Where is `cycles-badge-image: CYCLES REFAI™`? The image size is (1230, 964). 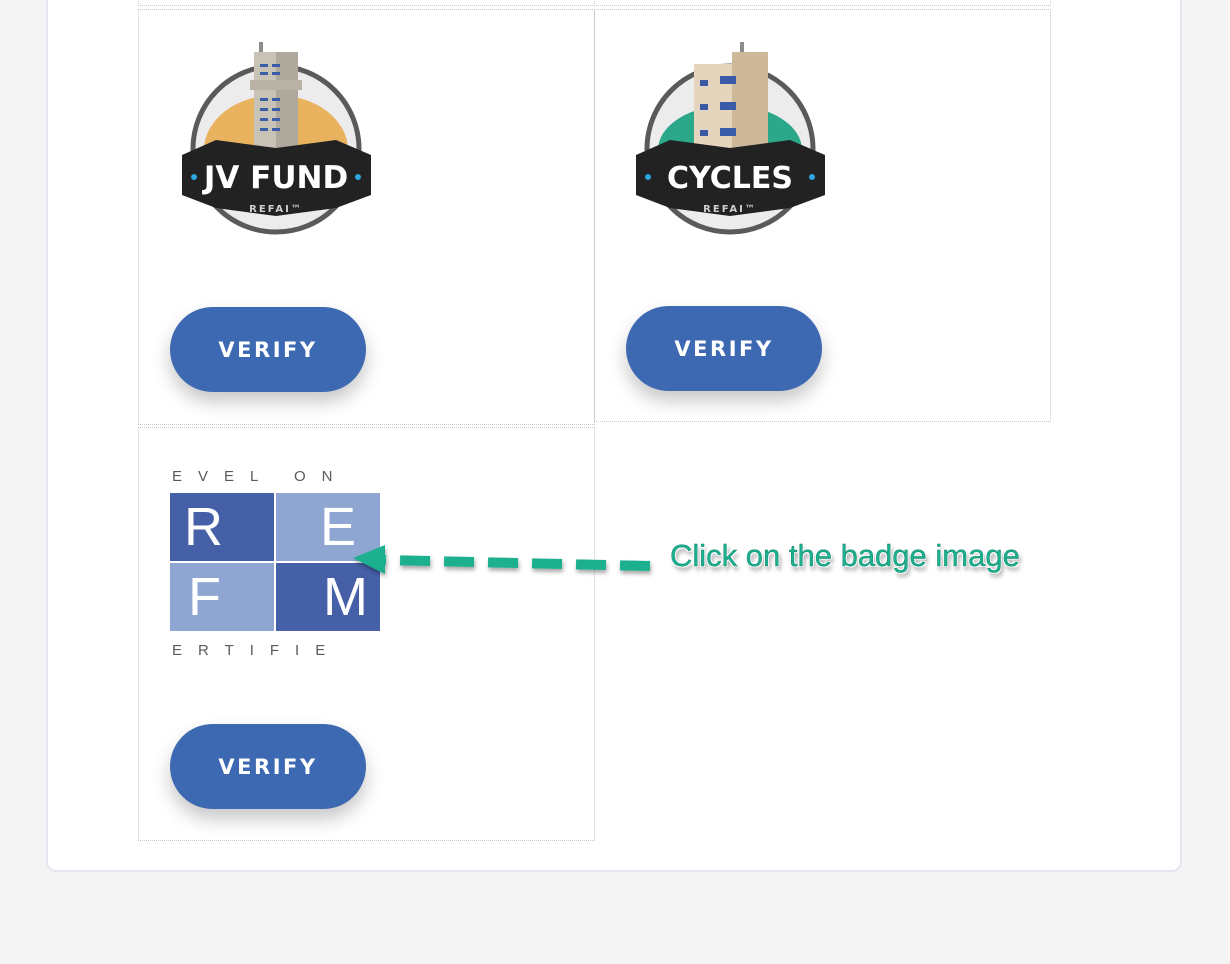 cycles-badge-image: CYCLES REFAI™ is located at coordinates (730, 146).